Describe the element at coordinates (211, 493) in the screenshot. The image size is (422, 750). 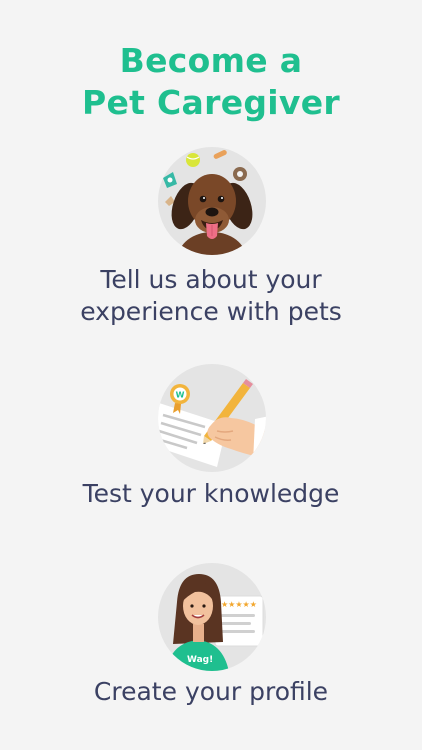
I see `step-2-text: Test your knowledge` at that location.